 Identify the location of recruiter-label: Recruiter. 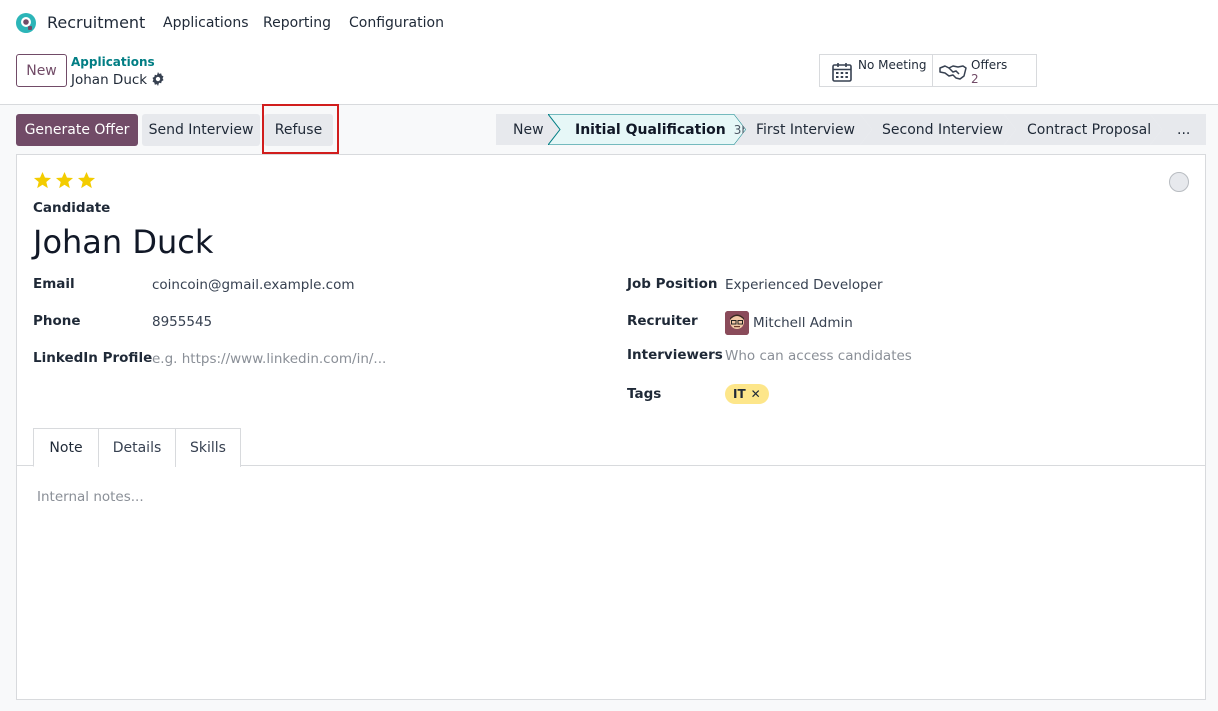
(662, 321).